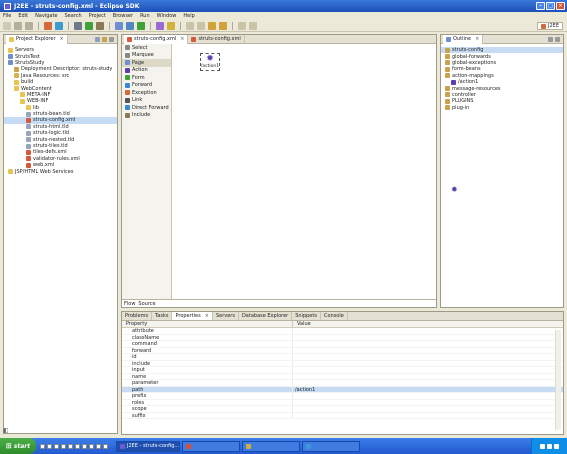 The image size is (567, 454). I want to click on tab-servers: Servers, so click(226, 316).